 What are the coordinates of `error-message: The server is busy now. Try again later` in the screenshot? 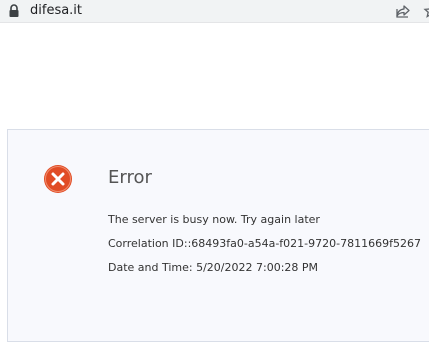 It's located at (214, 219).